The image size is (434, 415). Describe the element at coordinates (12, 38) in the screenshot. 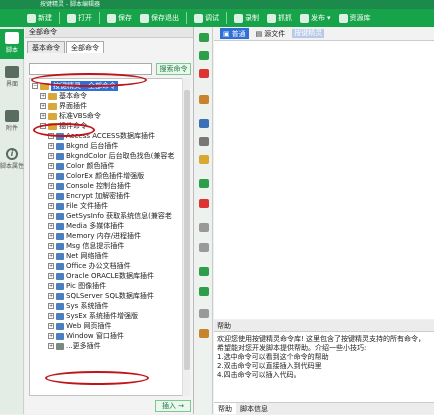

I see `script-icon` at that location.